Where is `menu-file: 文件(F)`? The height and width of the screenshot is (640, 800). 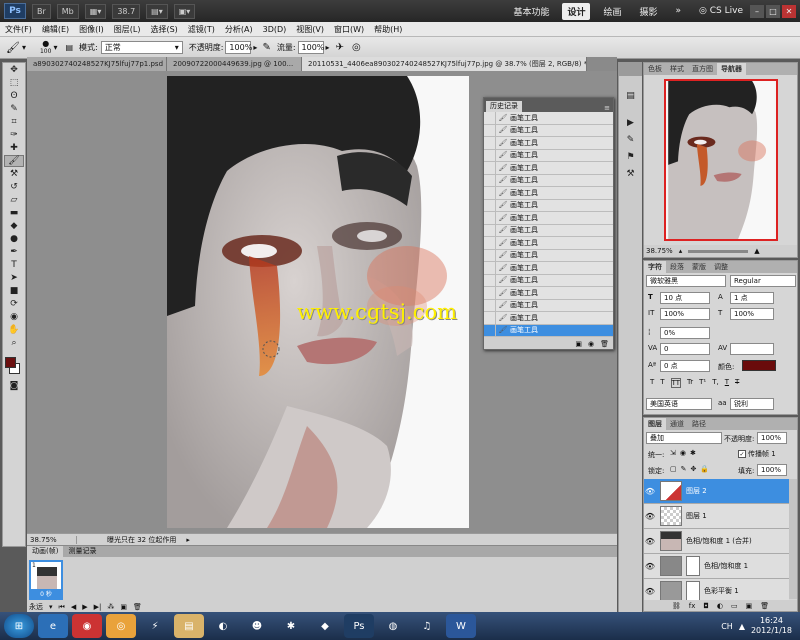
menu-file: 文件(F) is located at coordinates (18, 29).